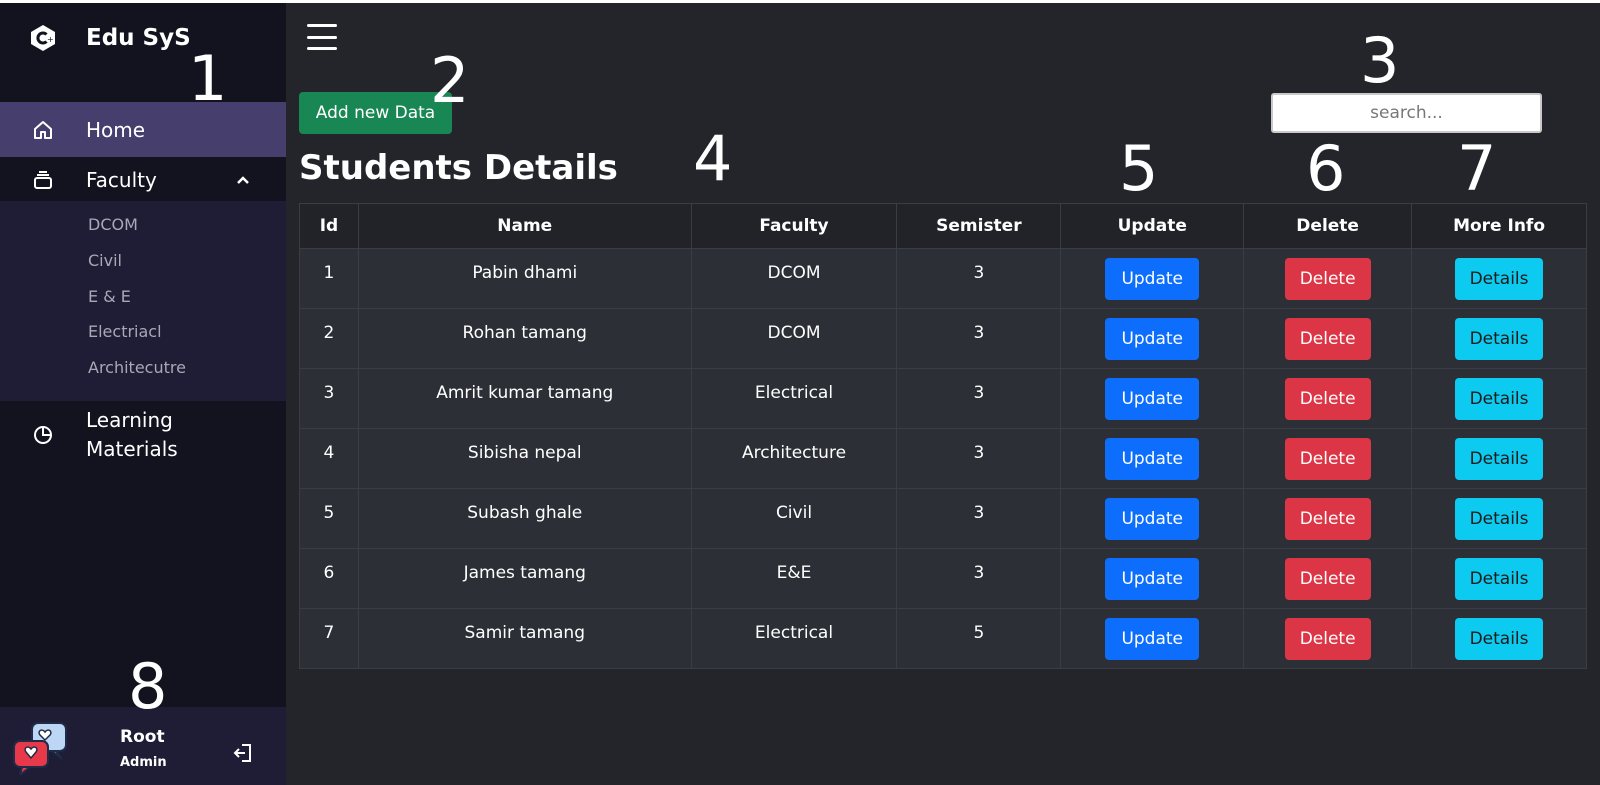 This screenshot has height=785, width=1600. What do you see at coordinates (794, 226) in the screenshot?
I see `column-header-faculty: Faculty` at bounding box center [794, 226].